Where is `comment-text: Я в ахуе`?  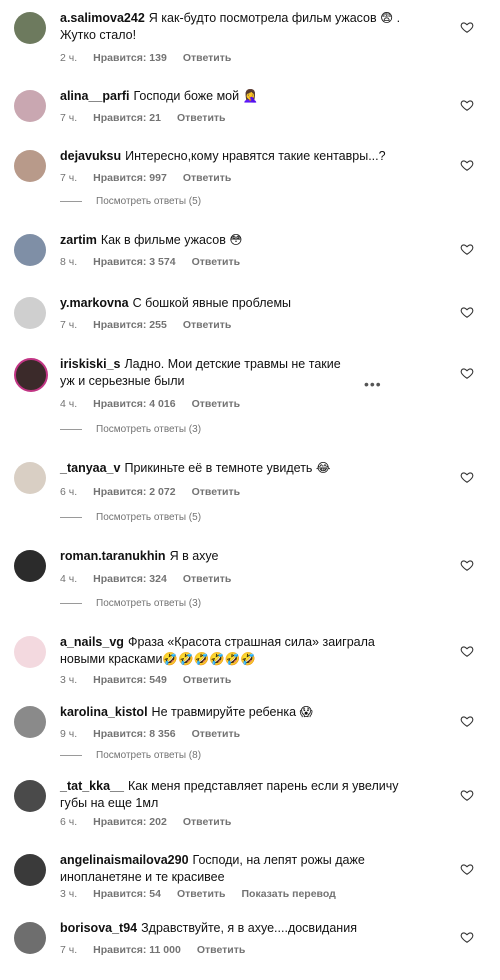
comment-text: Я в ахуе is located at coordinates (194, 556).